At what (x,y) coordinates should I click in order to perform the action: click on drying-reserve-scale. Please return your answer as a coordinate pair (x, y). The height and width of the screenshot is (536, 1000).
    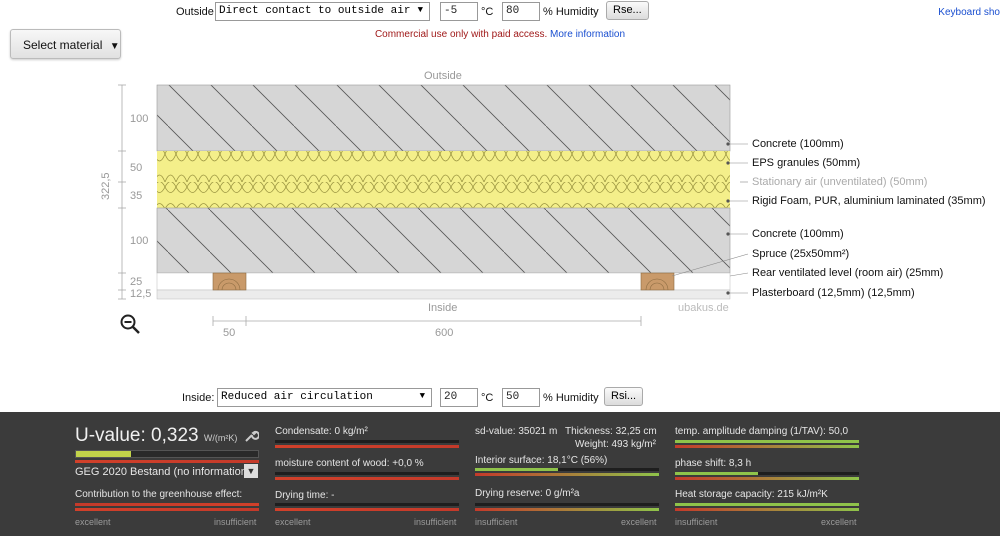
    Looking at the image, I should click on (567, 509).